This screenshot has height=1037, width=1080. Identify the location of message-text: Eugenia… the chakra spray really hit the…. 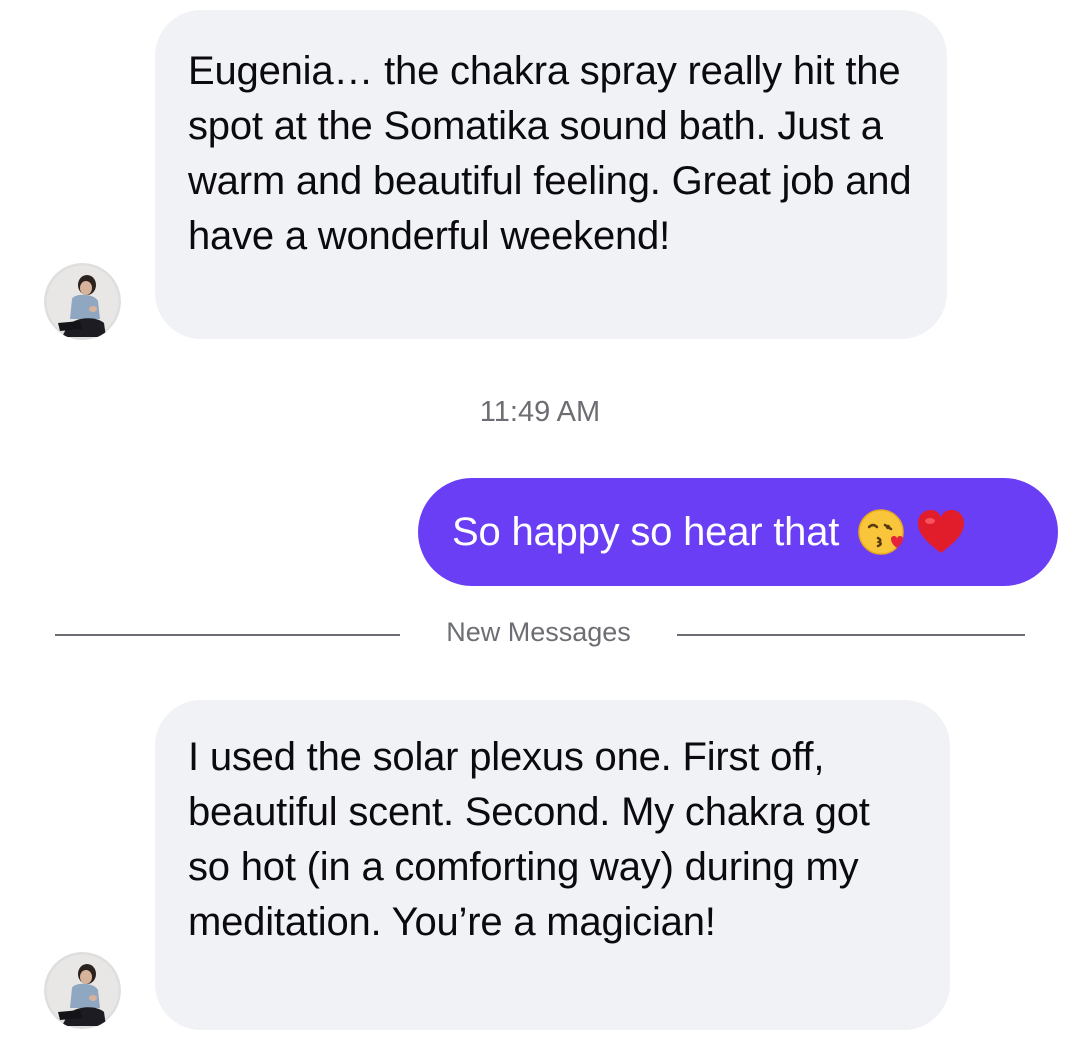
(550, 153).